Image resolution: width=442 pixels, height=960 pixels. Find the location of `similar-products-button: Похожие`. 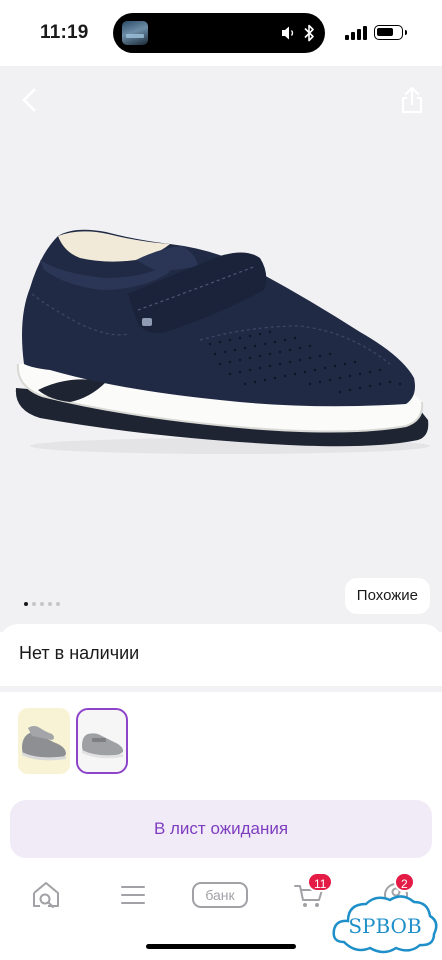

similar-products-button: Похожие is located at coordinates (387, 596).